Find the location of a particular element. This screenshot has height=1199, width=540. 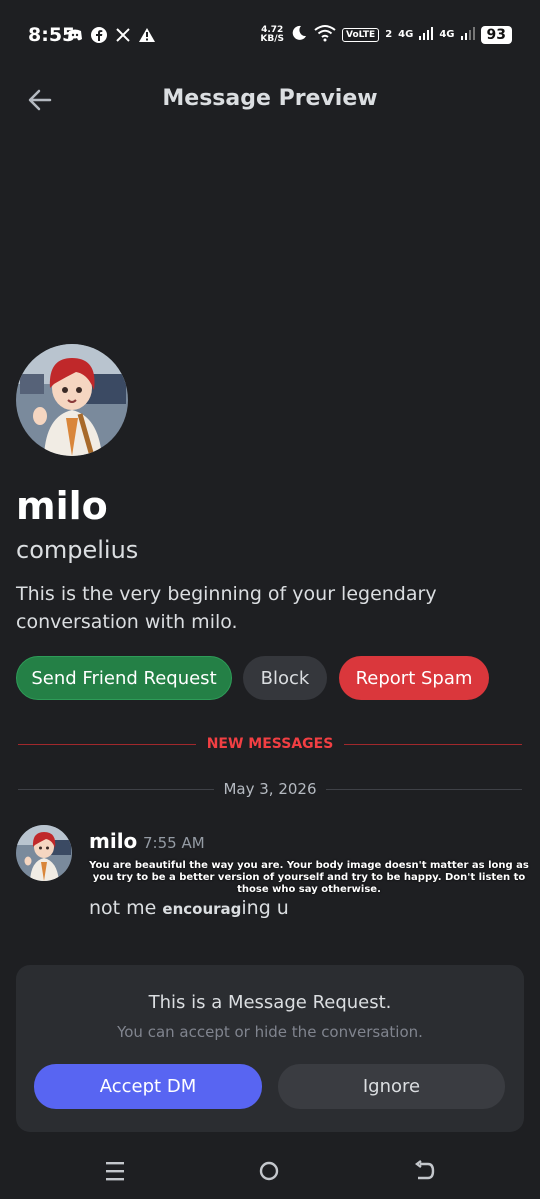

discord-icon is located at coordinates (75, 35).